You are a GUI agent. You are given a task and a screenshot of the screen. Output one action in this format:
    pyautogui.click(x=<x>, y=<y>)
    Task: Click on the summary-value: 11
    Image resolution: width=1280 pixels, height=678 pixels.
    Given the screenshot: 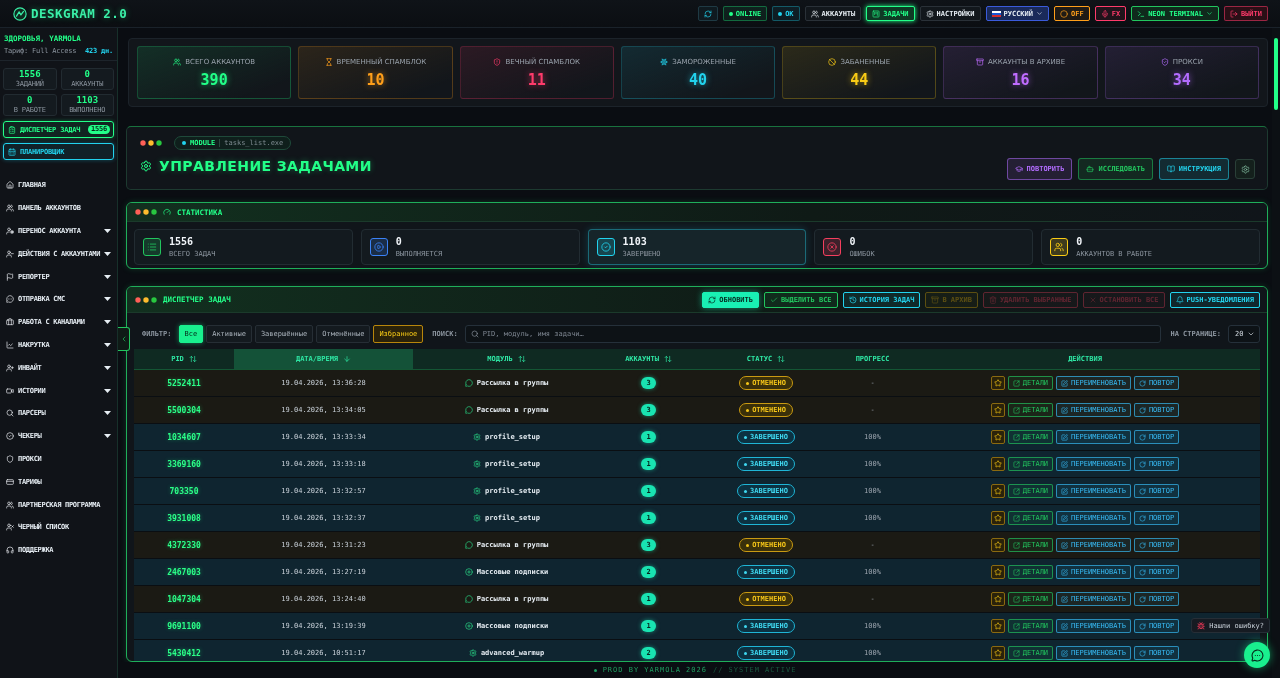 What is the action you would take?
    pyautogui.click(x=536, y=80)
    